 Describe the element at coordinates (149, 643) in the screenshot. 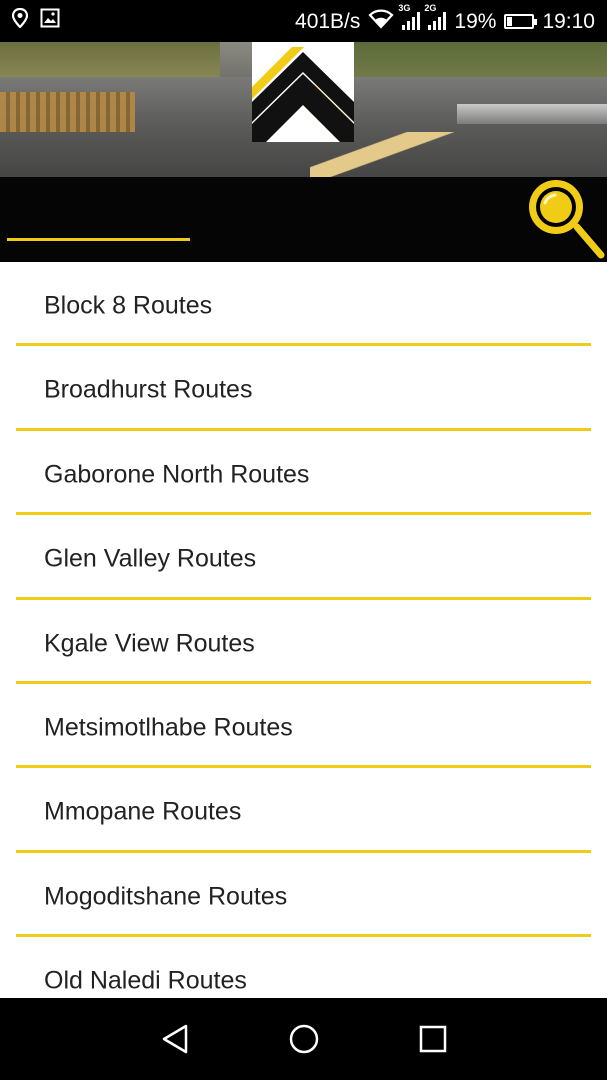

I see `route-label: Kgale View Routes` at that location.